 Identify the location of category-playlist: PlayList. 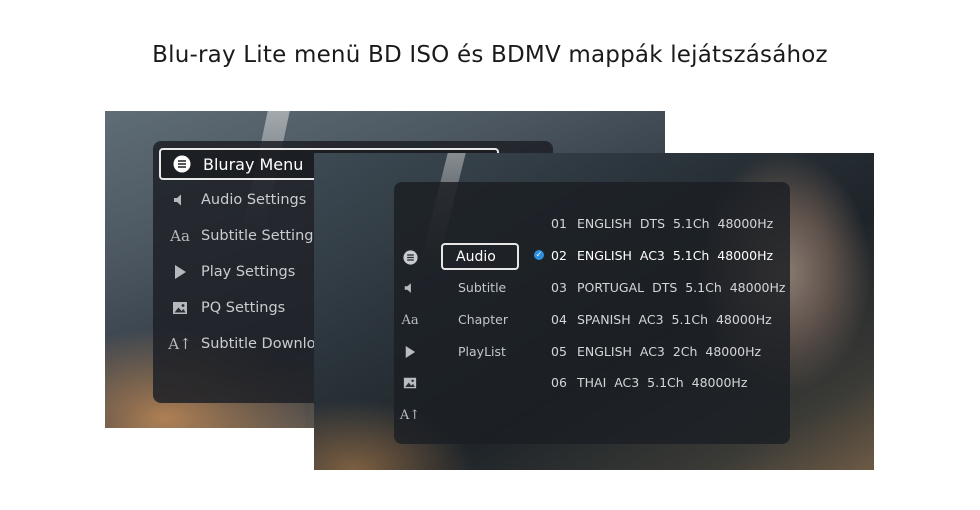
(480, 351).